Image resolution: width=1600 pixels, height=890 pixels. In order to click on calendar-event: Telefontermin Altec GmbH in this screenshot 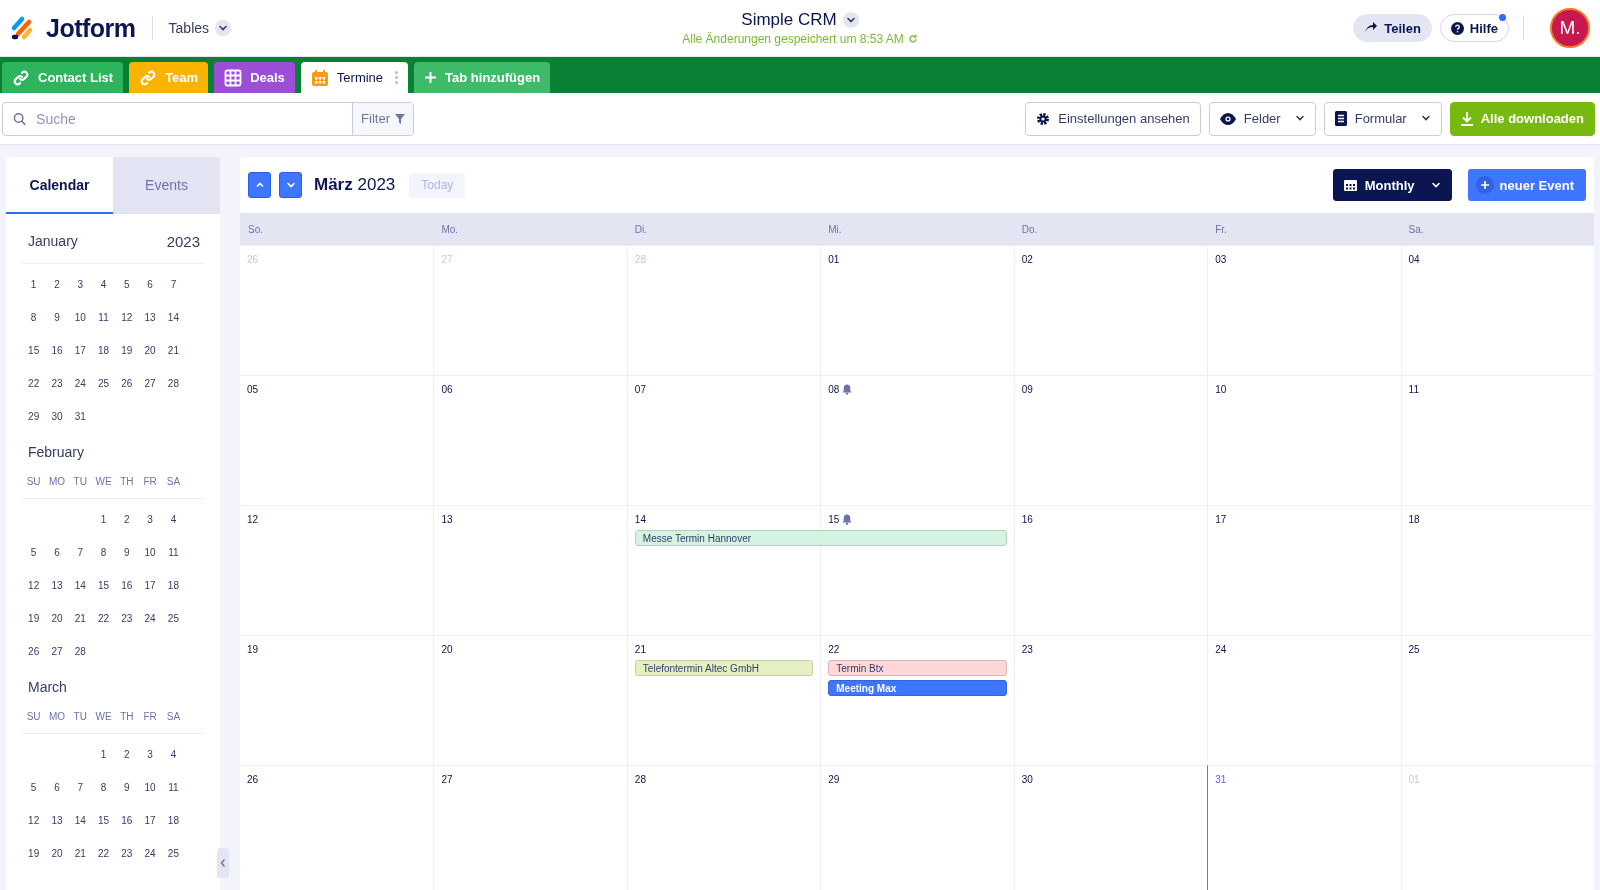, I will do `click(724, 668)`.